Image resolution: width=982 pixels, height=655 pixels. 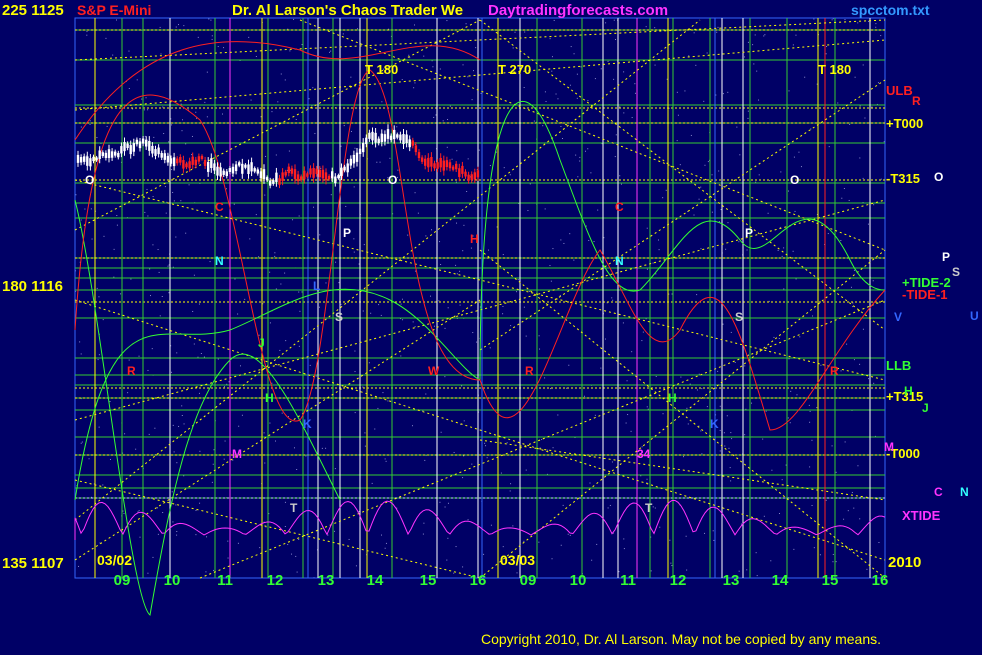 What do you see at coordinates (578, 10) in the screenshot?
I see `site-link: Daytradingforecasts.com` at bounding box center [578, 10].